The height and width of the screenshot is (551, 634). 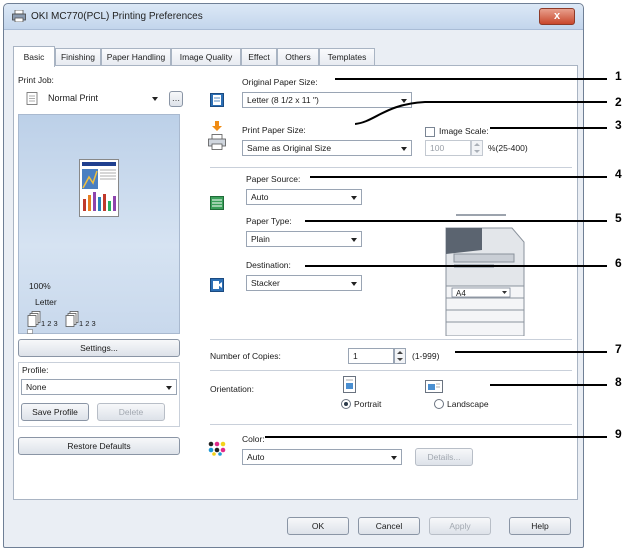 I want to click on paper-source-value: Auto, so click(x=260, y=197).